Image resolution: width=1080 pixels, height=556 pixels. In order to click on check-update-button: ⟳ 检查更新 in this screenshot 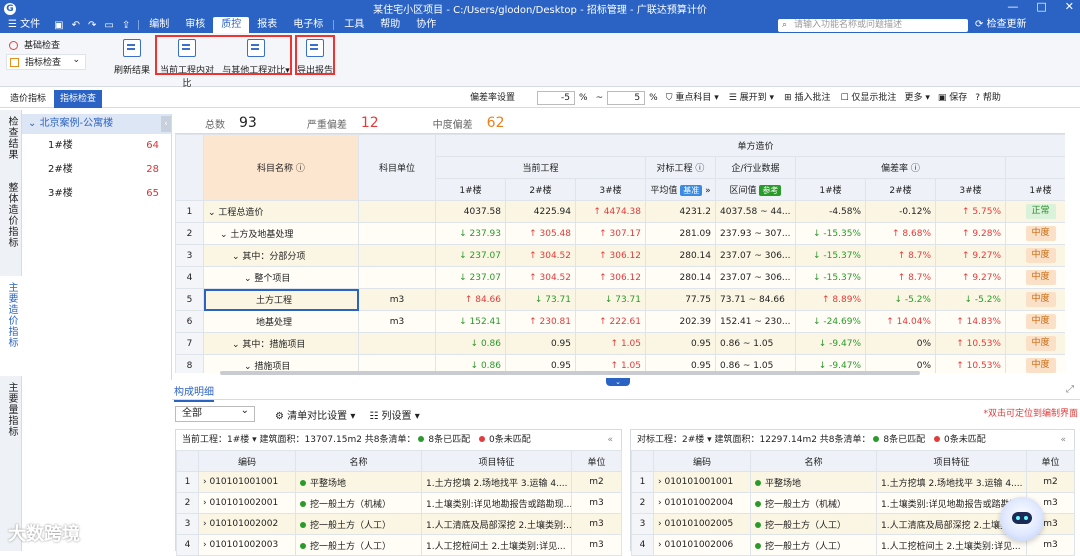, I will do `click(1001, 25)`.